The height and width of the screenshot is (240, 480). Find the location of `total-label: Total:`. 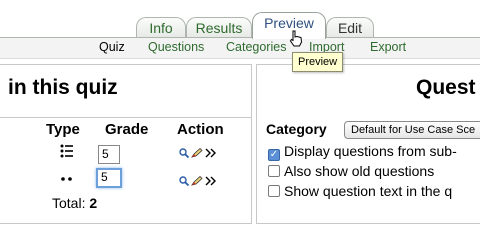

total-label: Total: is located at coordinates (69, 203).